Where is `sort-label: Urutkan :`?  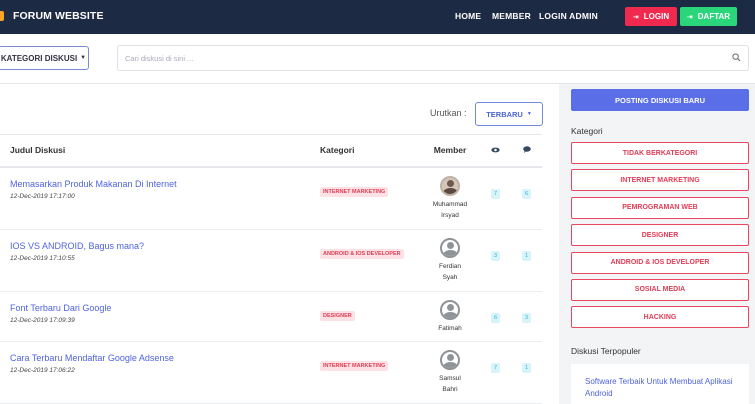 sort-label: Urutkan : is located at coordinates (448, 113).